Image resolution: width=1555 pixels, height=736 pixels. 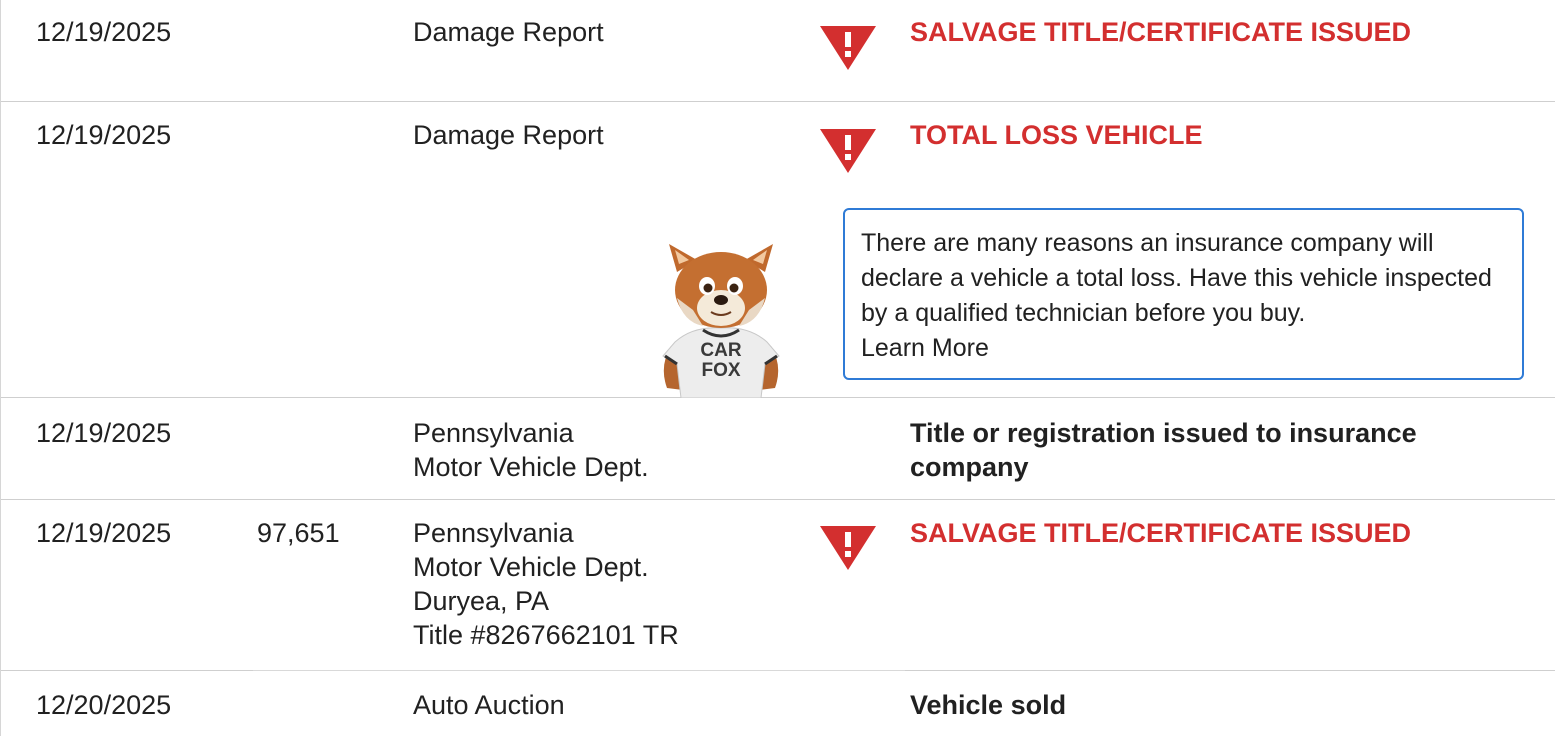 I want to click on row-odometer: 97,651, so click(x=298, y=533).